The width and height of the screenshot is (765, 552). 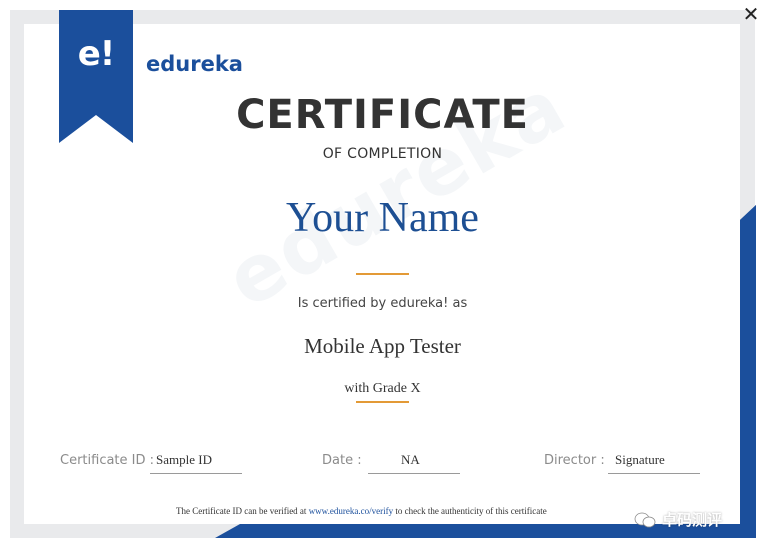 I want to click on certificate-id-line, so click(x=196, y=473).